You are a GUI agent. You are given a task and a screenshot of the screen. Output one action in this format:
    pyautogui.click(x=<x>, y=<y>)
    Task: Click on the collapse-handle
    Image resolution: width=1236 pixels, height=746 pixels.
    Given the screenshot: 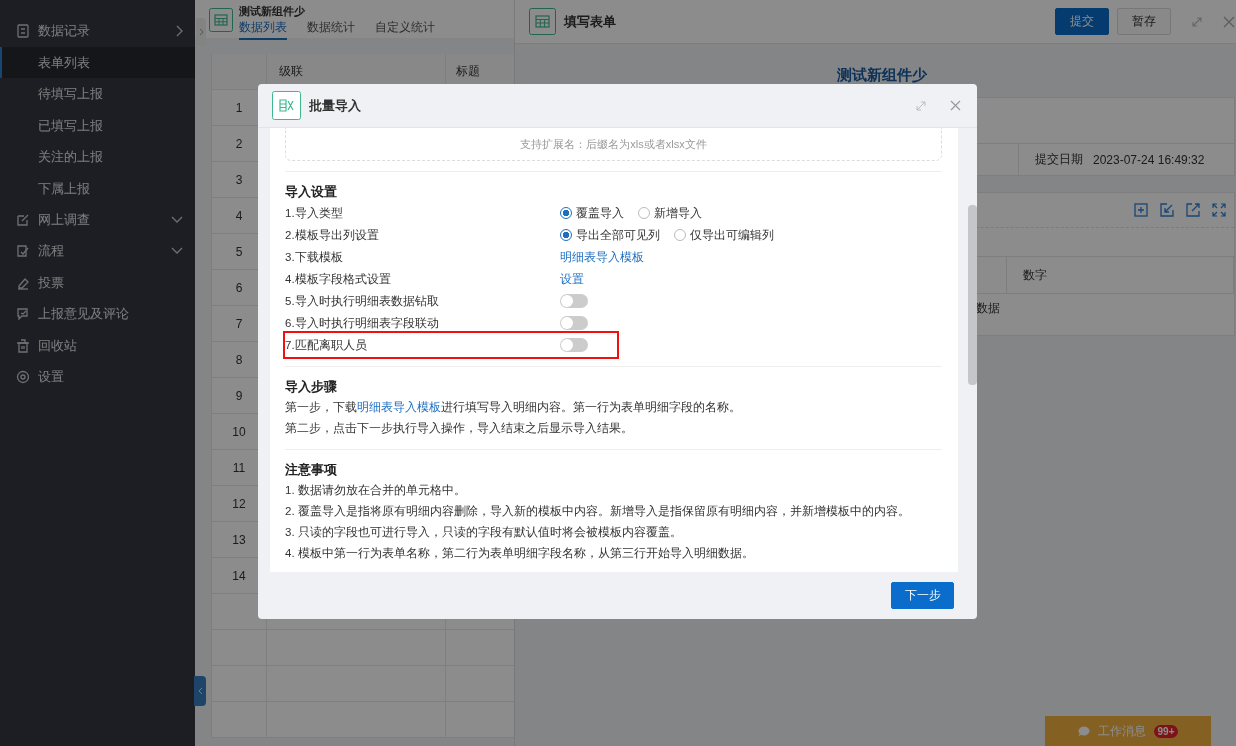 What is the action you would take?
    pyautogui.click(x=200, y=691)
    